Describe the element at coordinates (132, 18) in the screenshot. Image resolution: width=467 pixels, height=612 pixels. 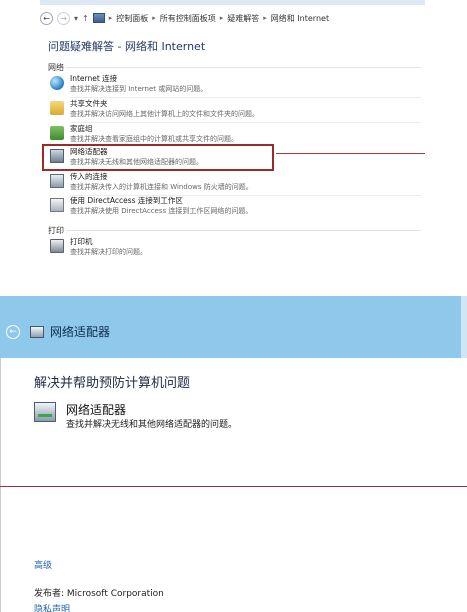
I see `breadcrumb-item: 控制面板` at that location.